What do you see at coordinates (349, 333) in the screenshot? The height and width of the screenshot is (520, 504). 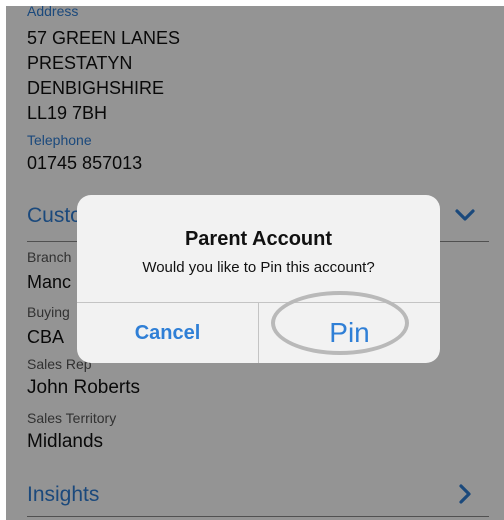 I see `pin-button: Pin` at bounding box center [349, 333].